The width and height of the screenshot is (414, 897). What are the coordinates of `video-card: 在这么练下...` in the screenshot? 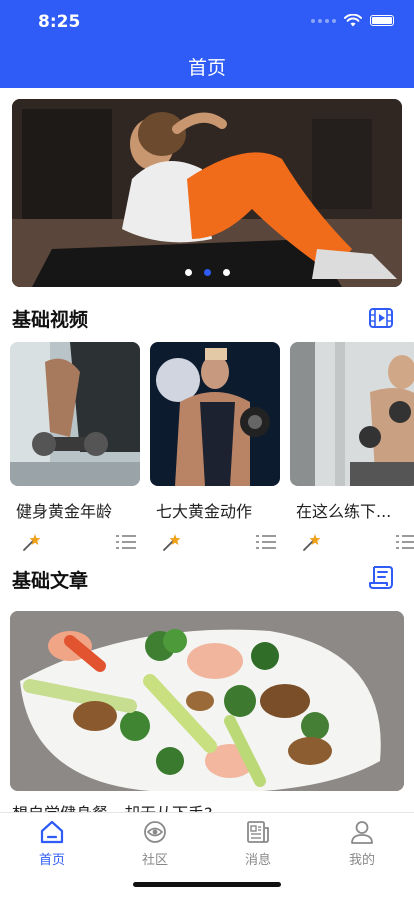 It's located at (352, 447).